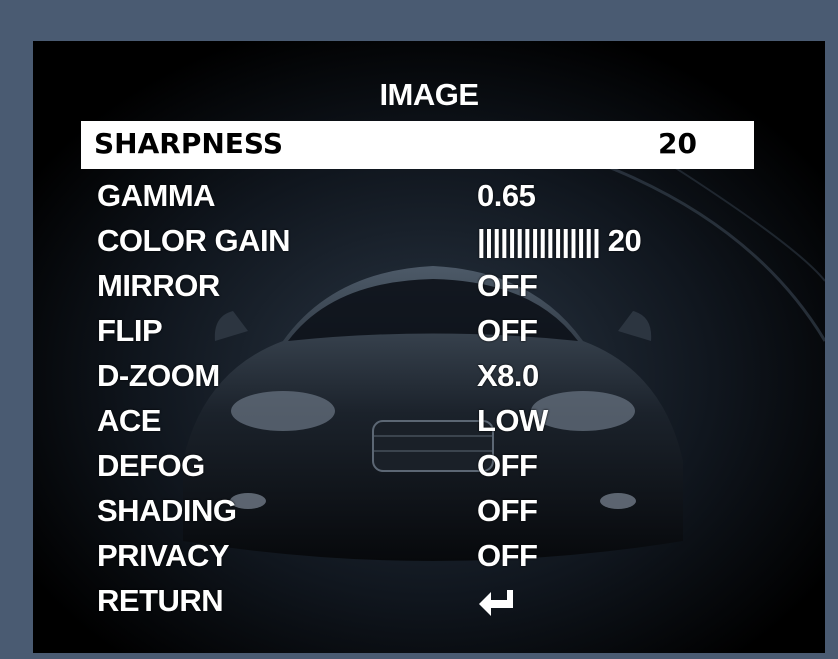  Describe the element at coordinates (429, 286) in the screenshot. I see `menu-item-mirror: MIRROR OFF` at that location.